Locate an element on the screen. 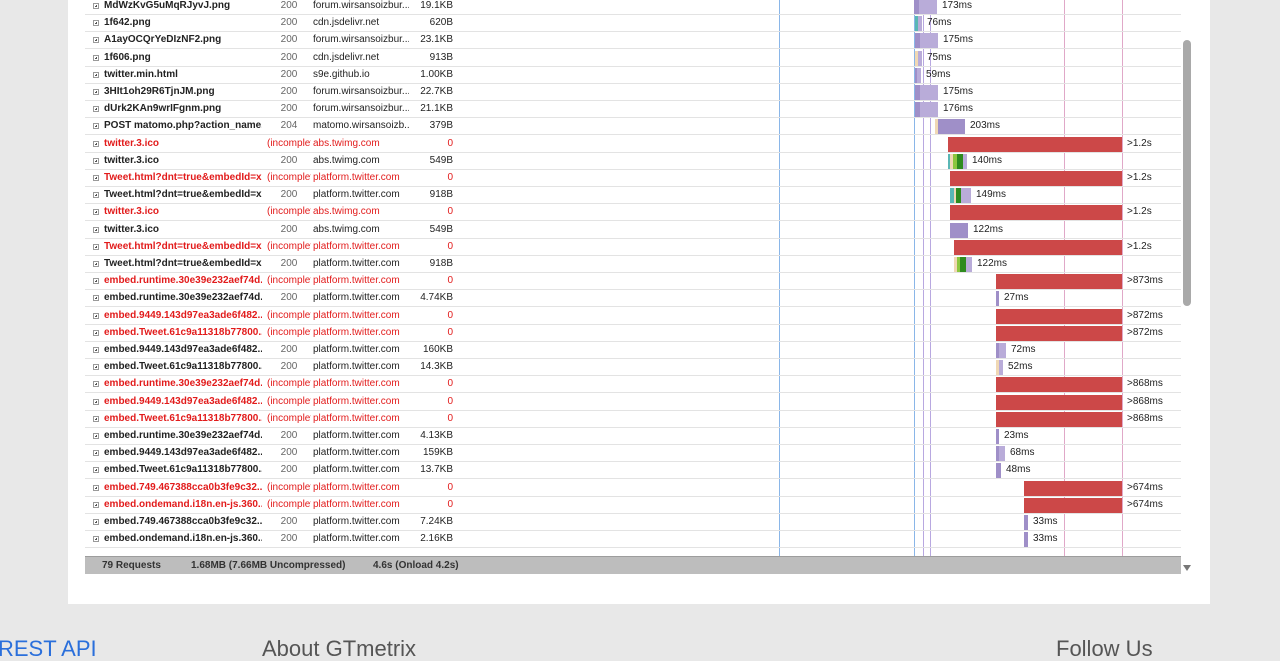  request-size: 4.74KB is located at coordinates (436, 298).